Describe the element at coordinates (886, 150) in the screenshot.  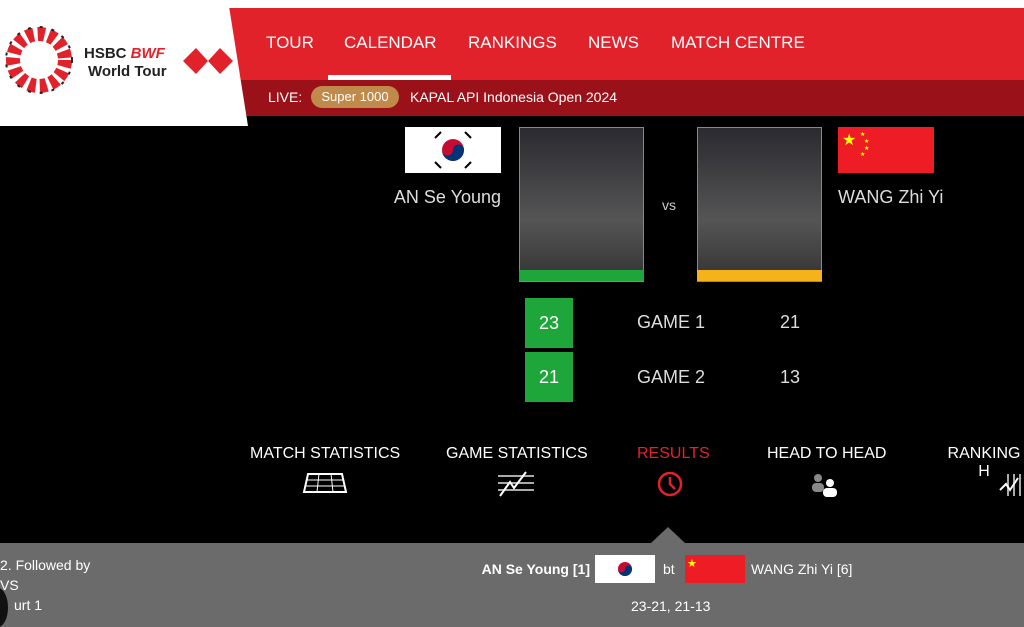
I see `china-flag-icon: ★ ★ ★ ★ ★` at that location.